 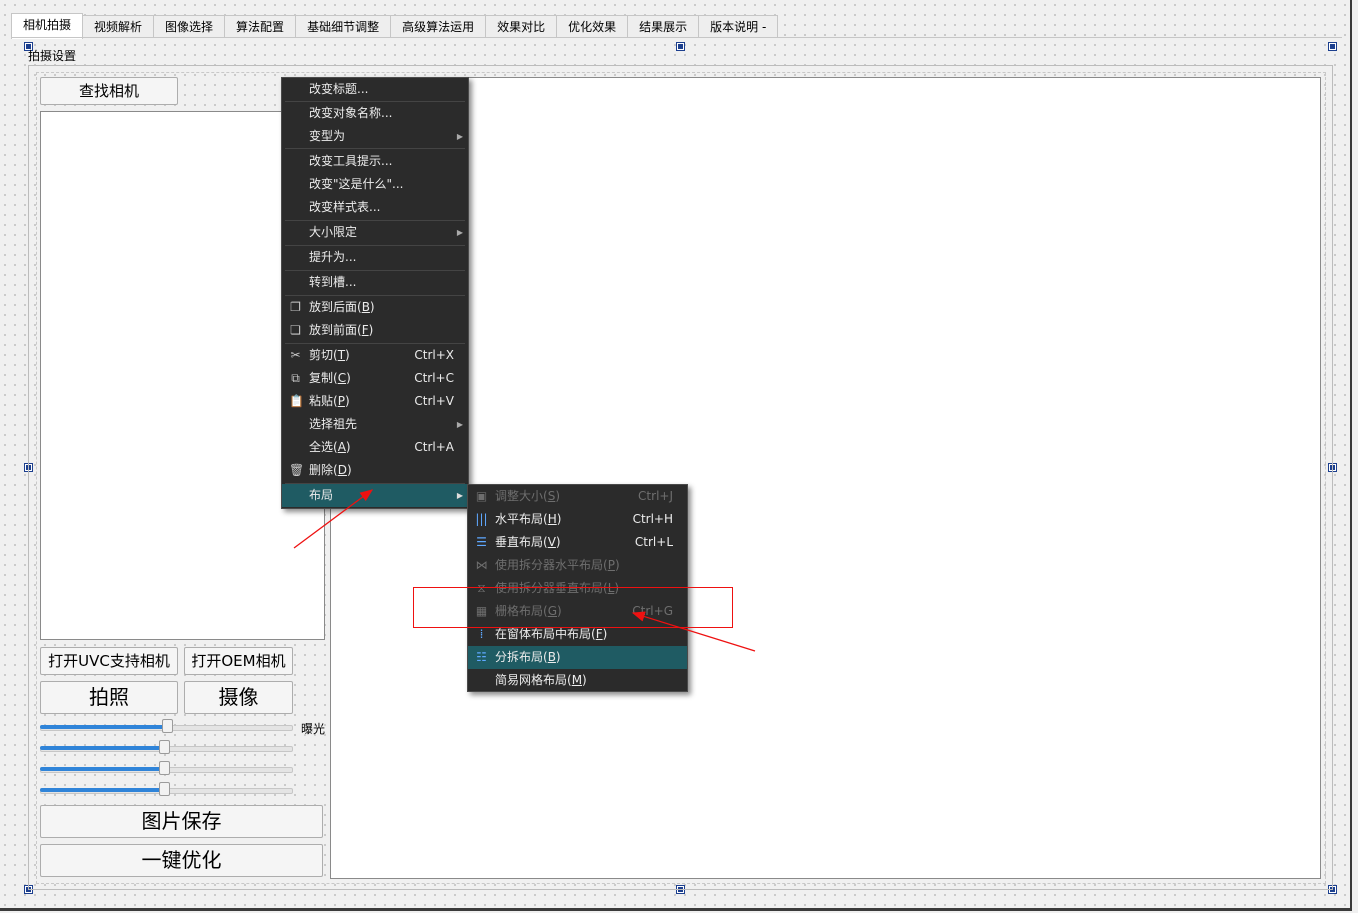 What do you see at coordinates (739, 26) in the screenshot?
I see `tab-version-info: 版本说明 -` at bounding box center [739, 26].